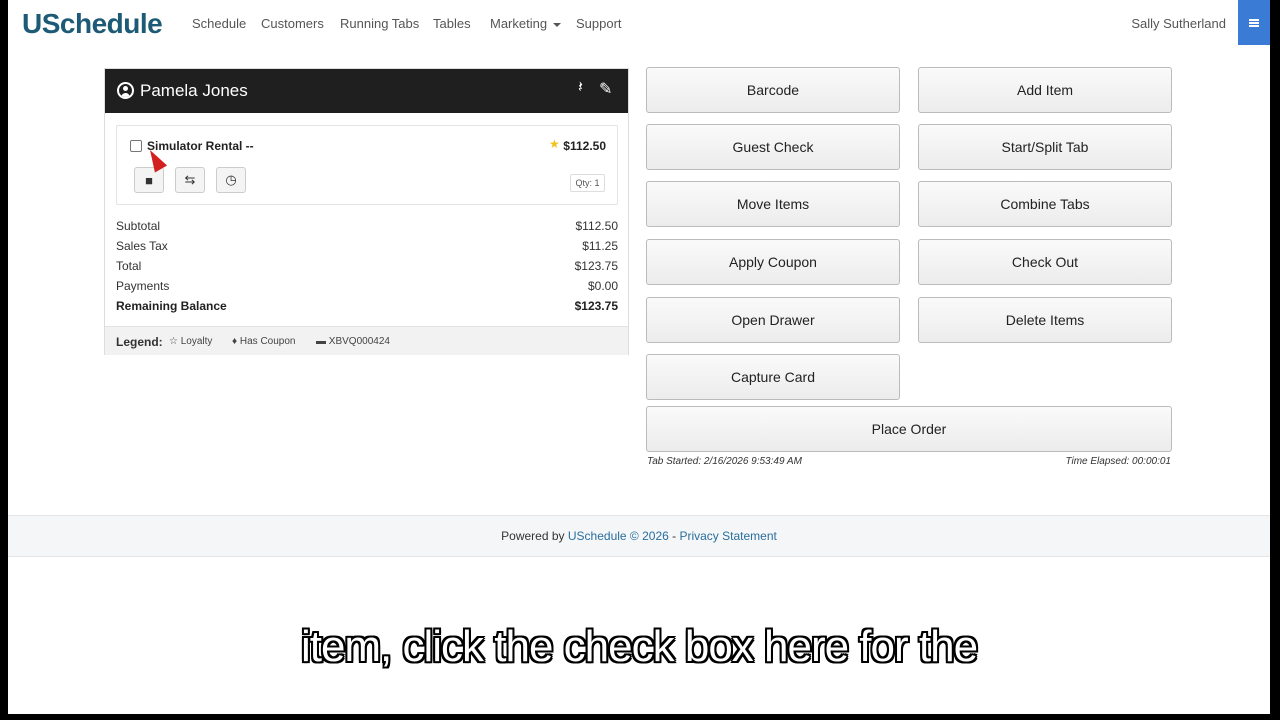  I want to click on footer-powered: Powered by, so click(533, 536).